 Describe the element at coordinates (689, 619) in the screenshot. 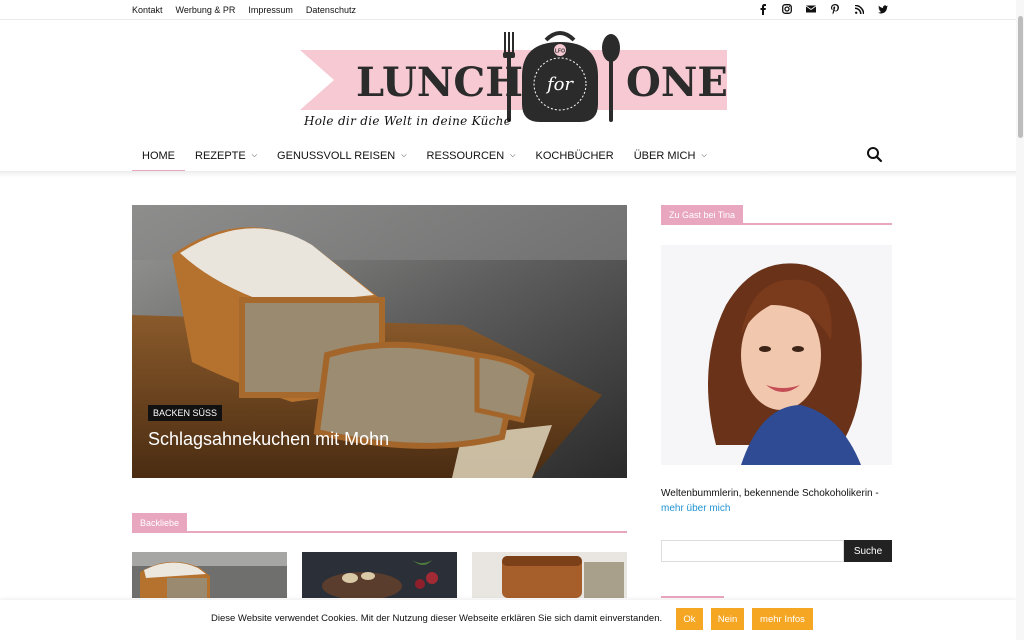

I see `cookie-ok-button: Ok` at that location.